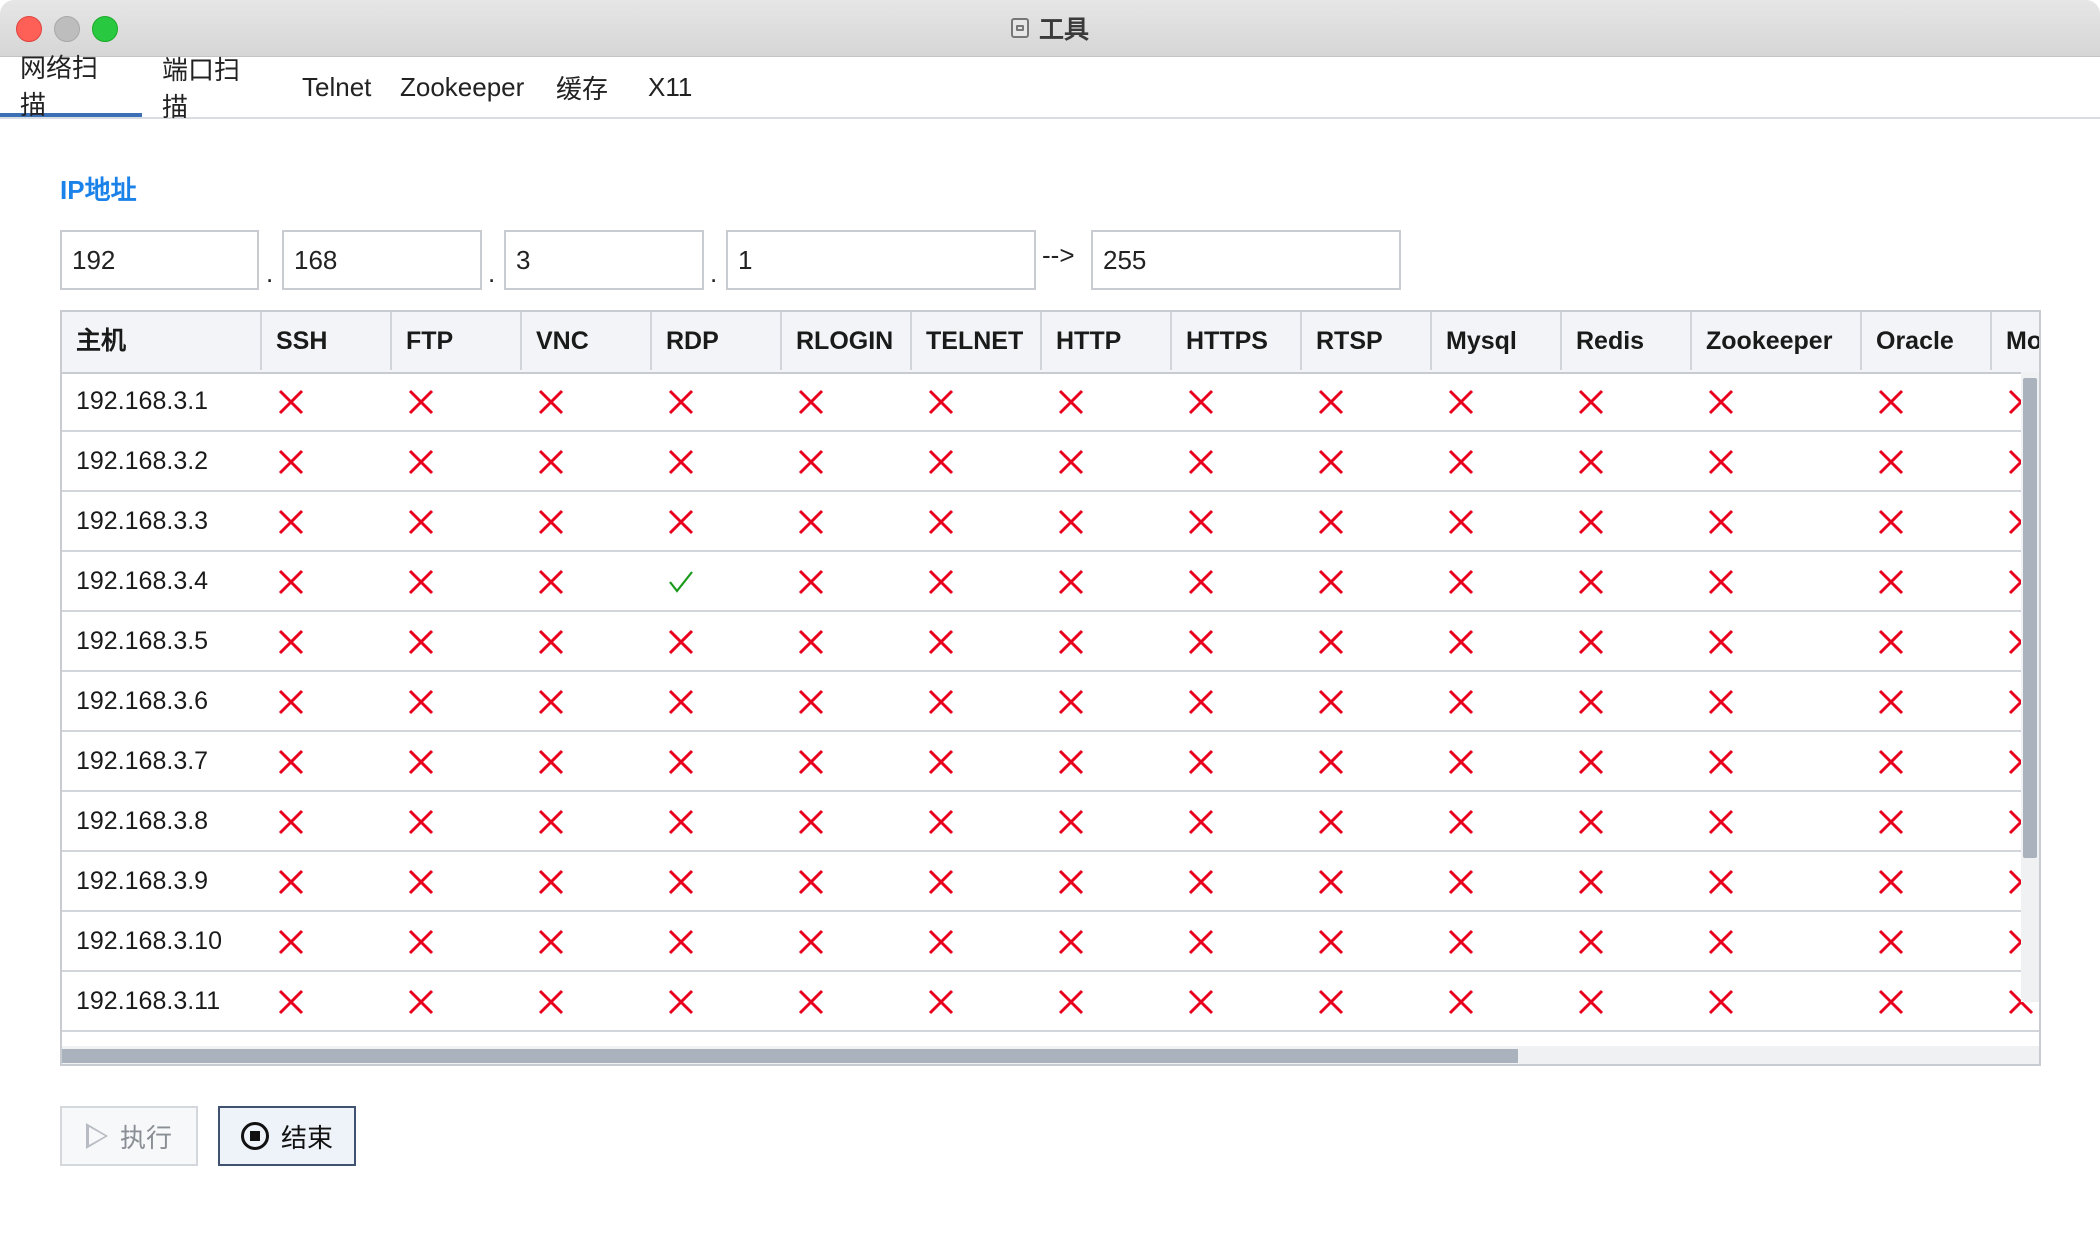 The width and height of the screenshot is (2100, 1256). I want to click on column-header: VNC, so click(587, 341).